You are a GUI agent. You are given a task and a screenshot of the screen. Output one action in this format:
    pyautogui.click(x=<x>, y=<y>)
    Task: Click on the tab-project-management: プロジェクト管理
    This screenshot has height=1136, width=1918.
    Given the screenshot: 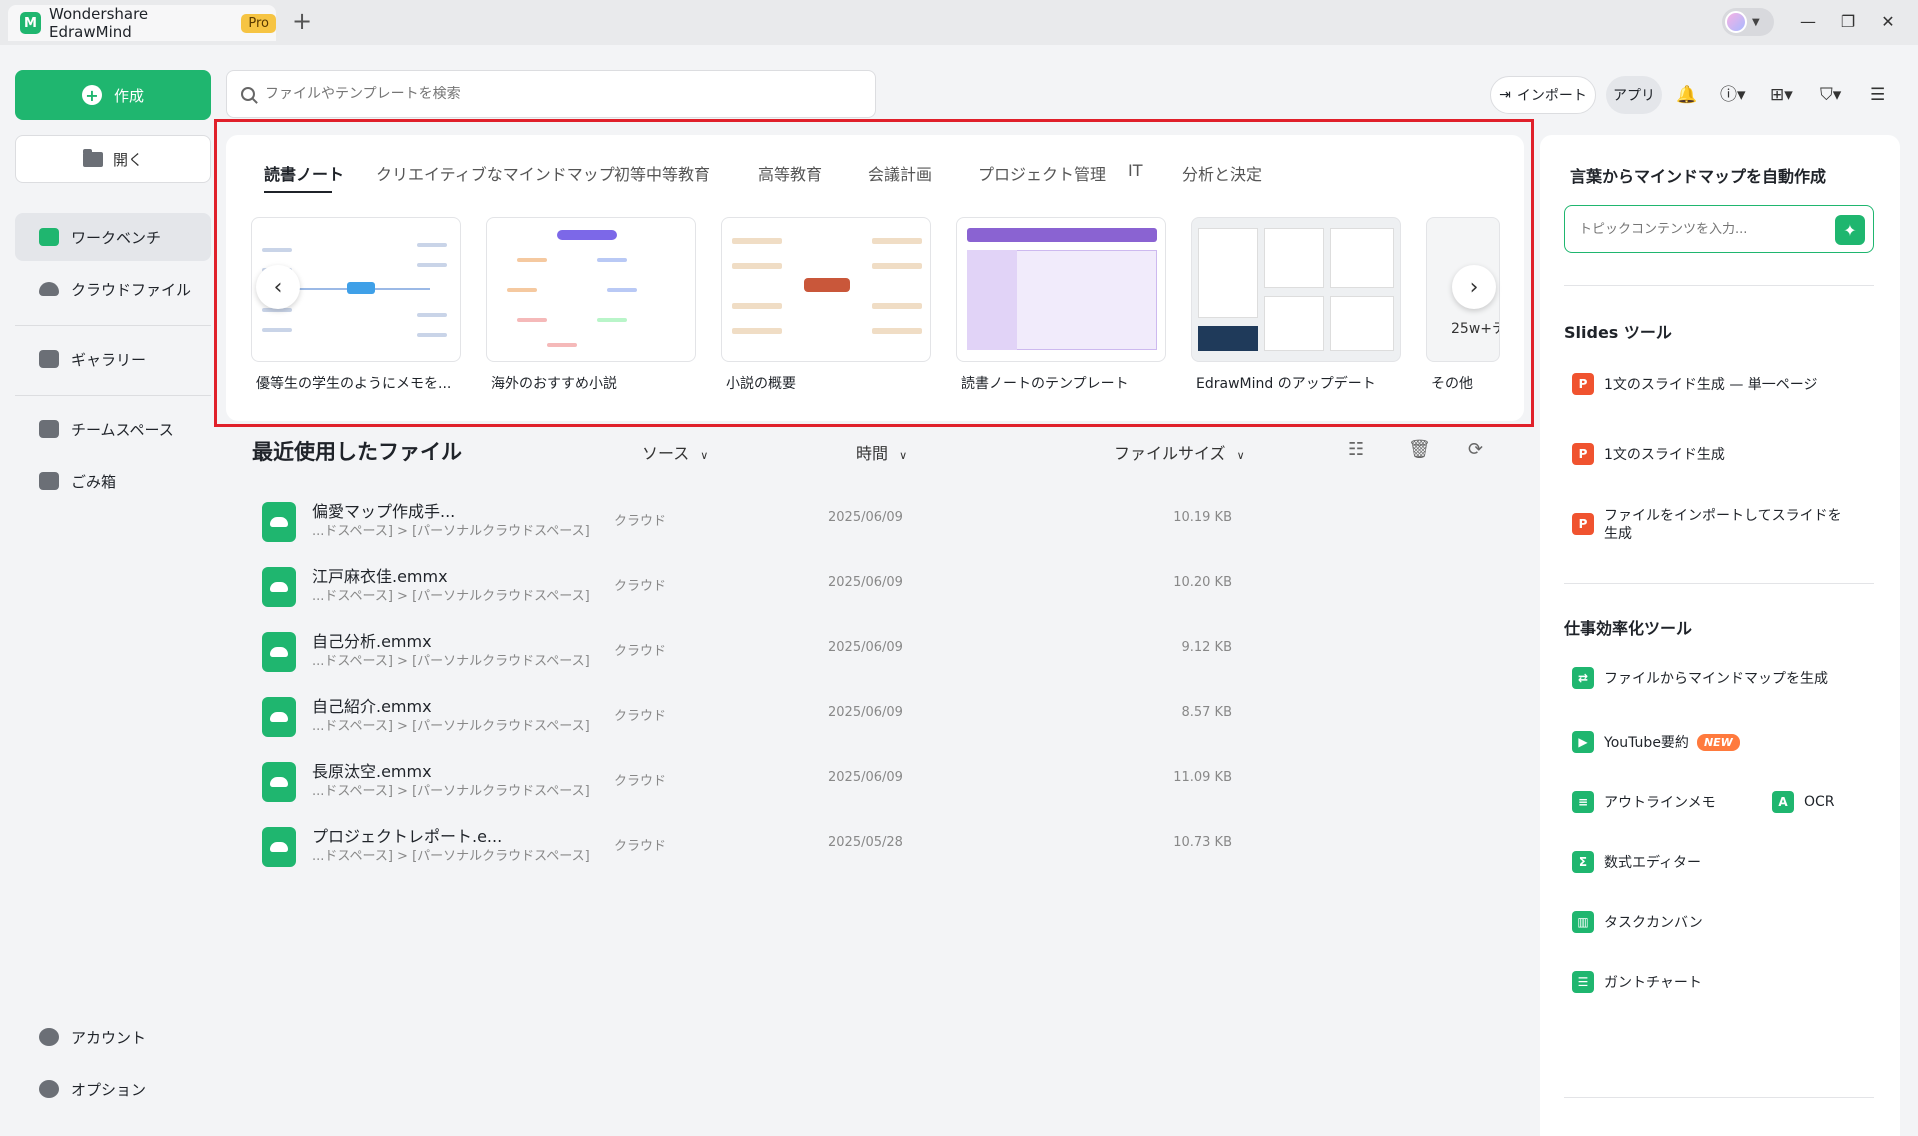 What is the action you would take?
    pyautogui.click(x=1042, y=173)
    